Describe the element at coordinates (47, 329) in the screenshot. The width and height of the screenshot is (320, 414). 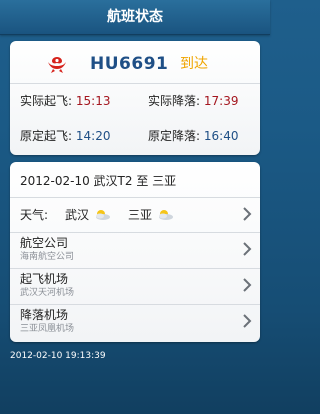
I see `arrival-airport-value: 三亚凤凰机场` at that location.